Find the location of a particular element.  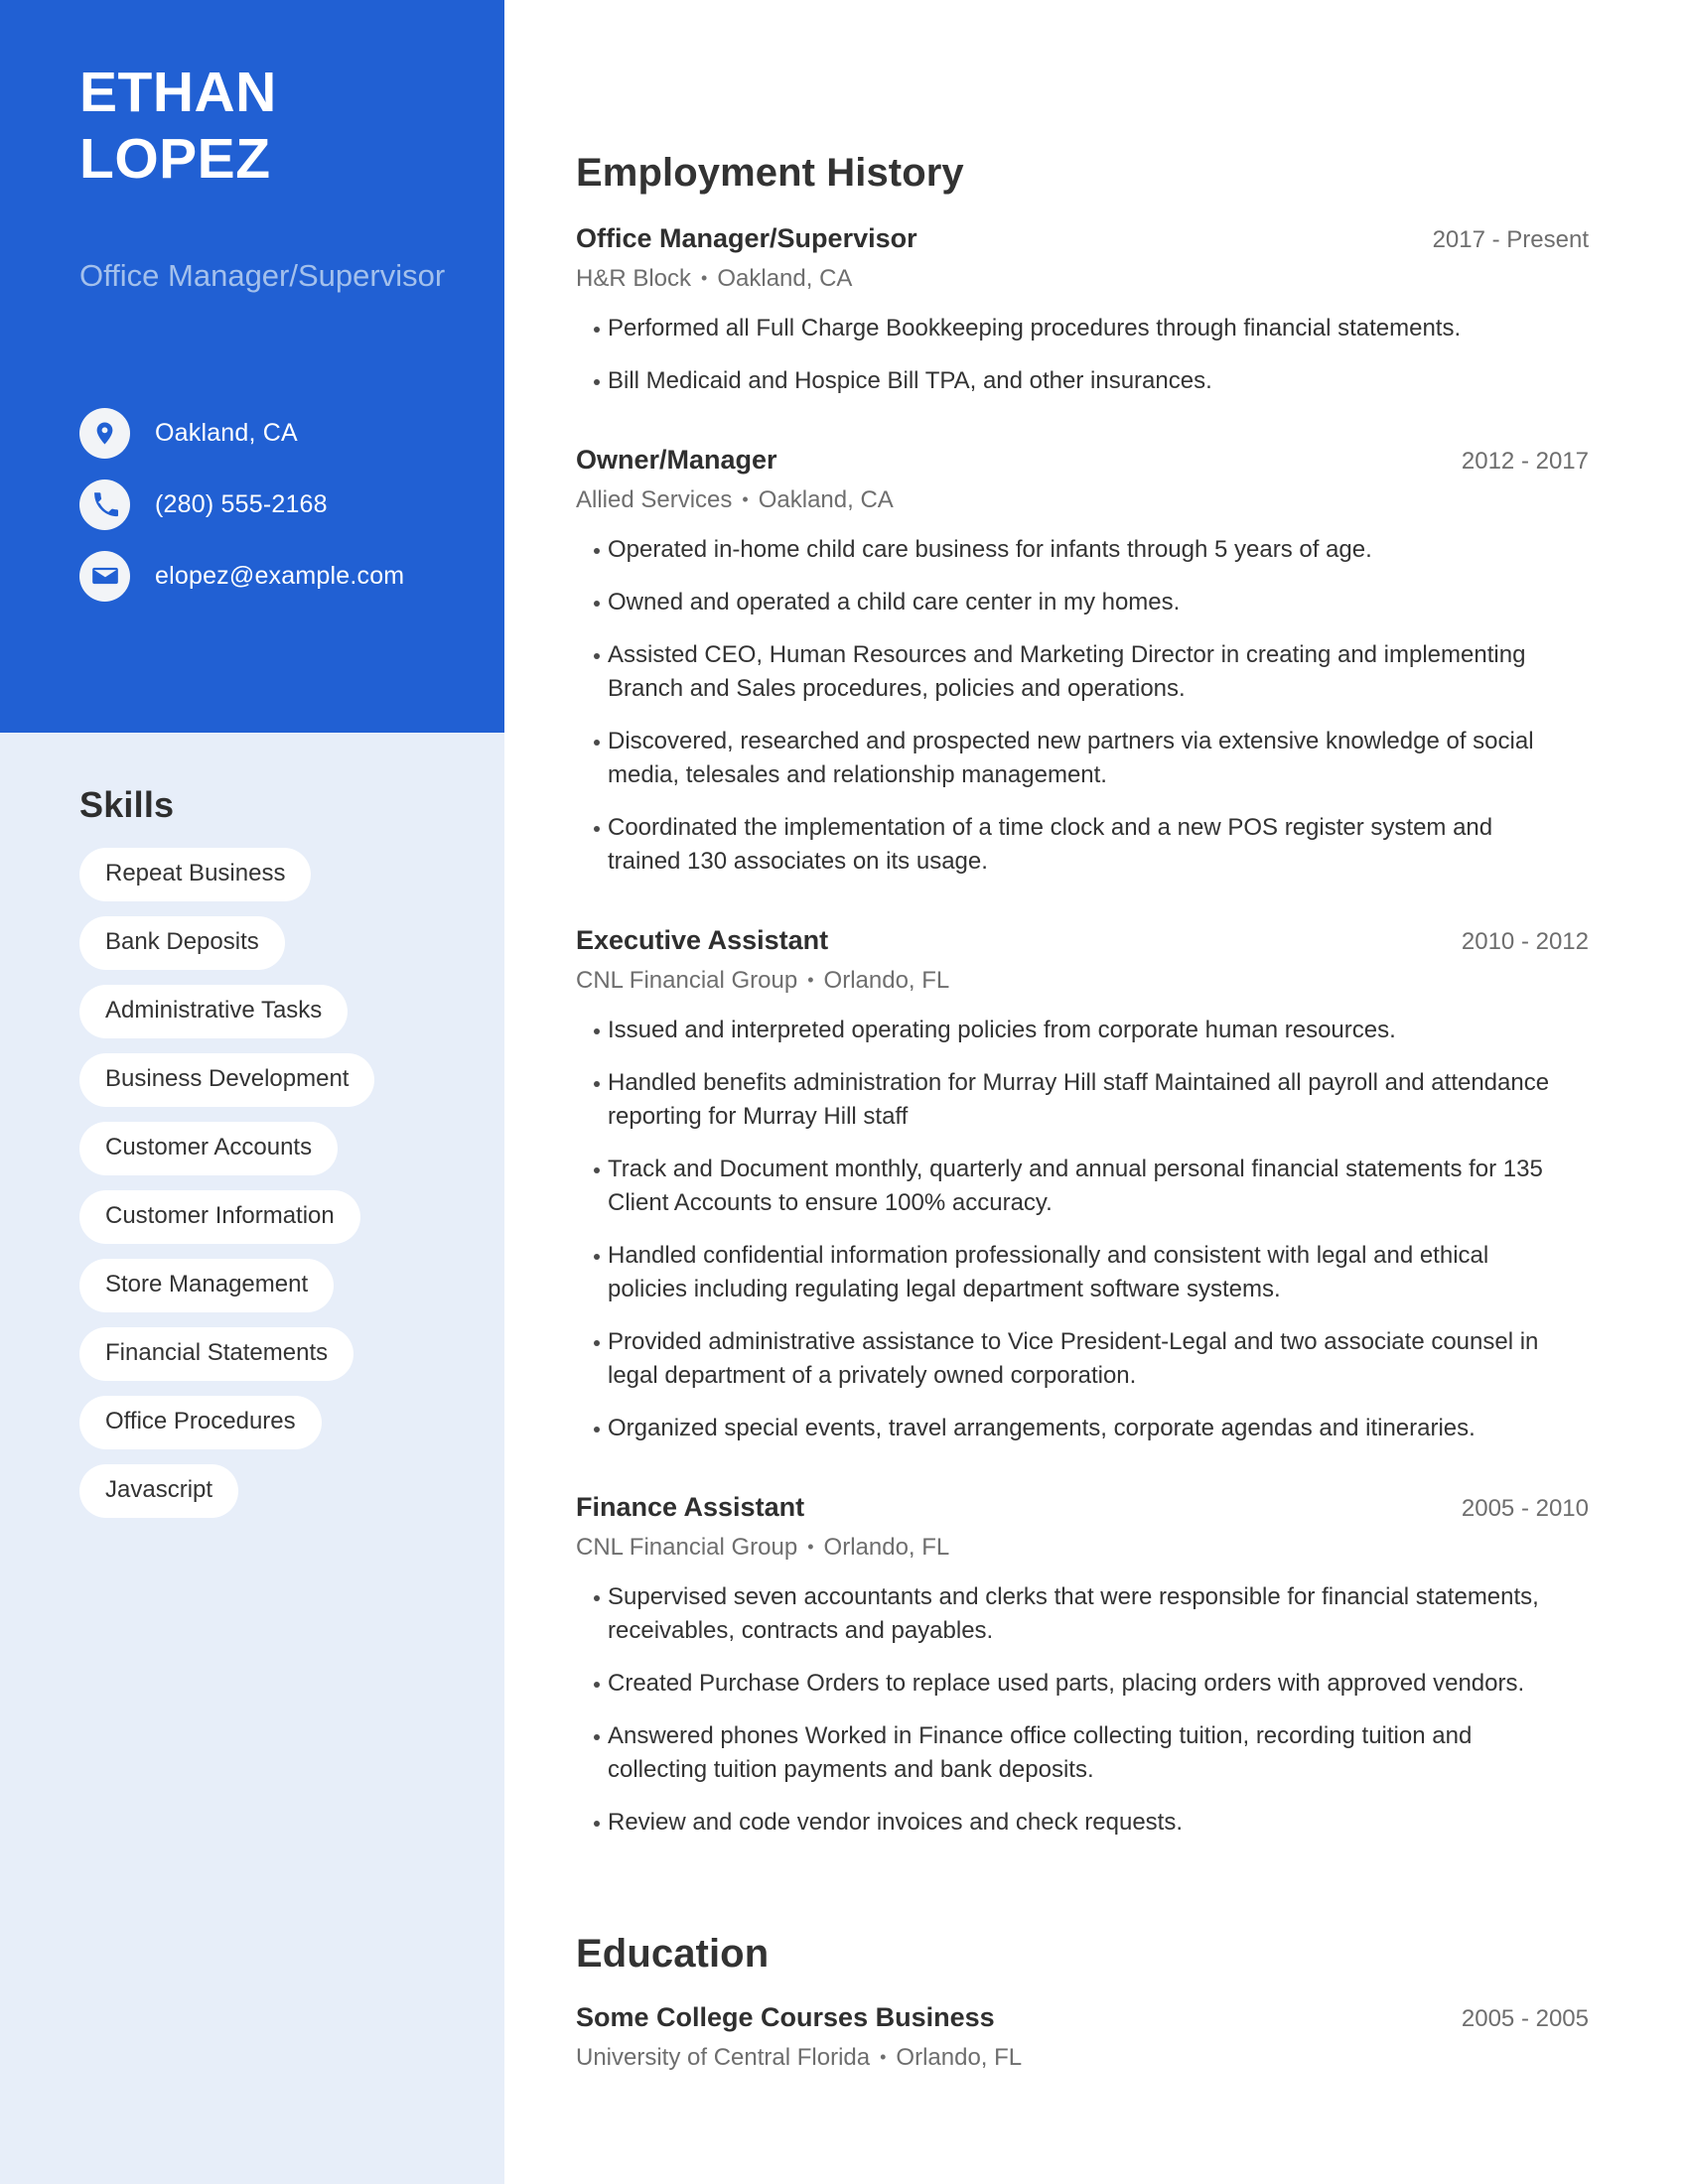

degree-name: Some College Courses Business is located at coordinates (785, 2017).